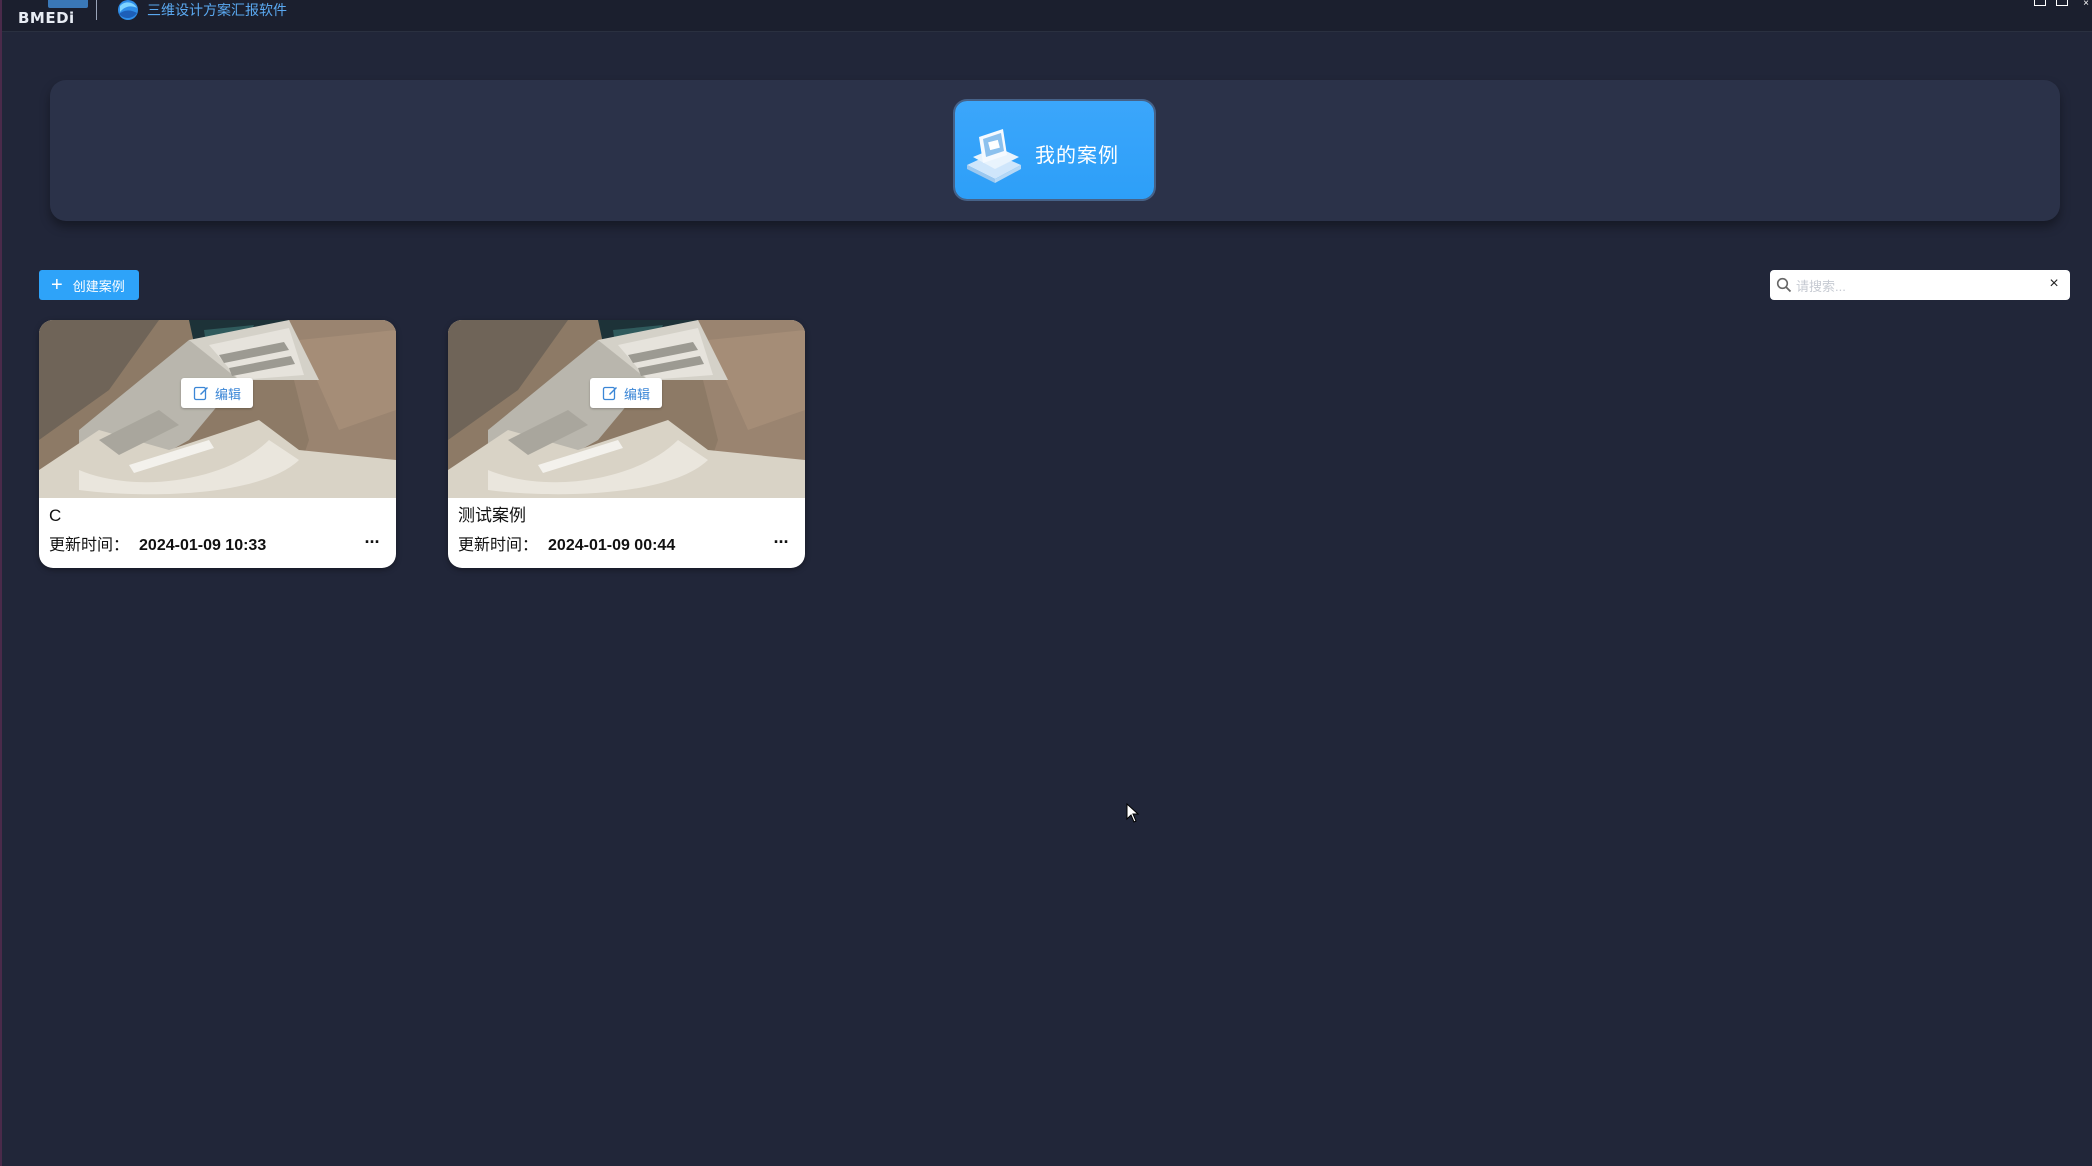  What do you see at coordinates (1047, 16) in the screenshot?
I see `title-bar: BMEDi 三维设计方案汇报软件 ×` at bounding box center [1047, 16].